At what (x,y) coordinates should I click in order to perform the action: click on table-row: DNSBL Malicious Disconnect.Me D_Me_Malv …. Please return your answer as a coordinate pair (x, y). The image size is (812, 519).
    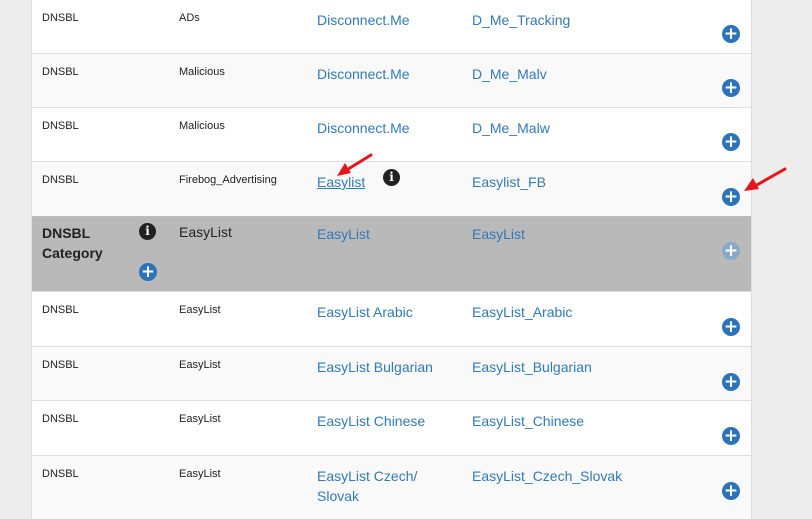
    Looking at the image, I should click on (391, 80).